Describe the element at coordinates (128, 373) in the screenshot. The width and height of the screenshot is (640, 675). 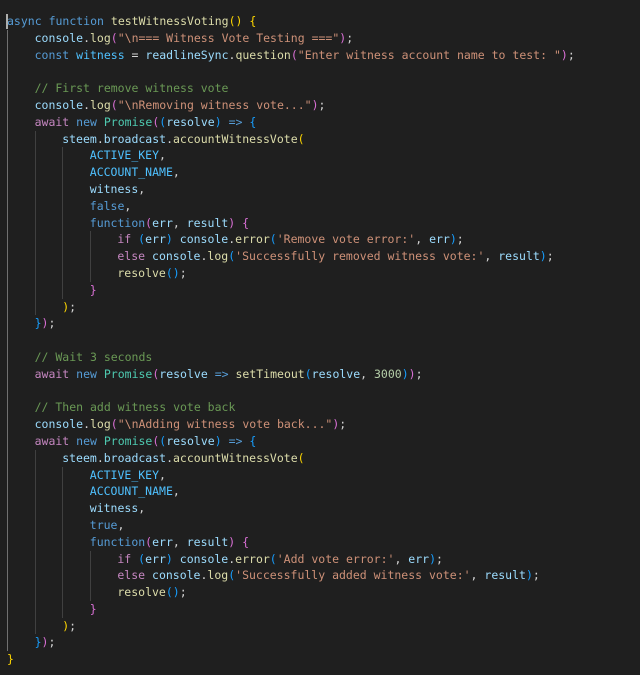
I see `class-name-token: Promise` at that location.